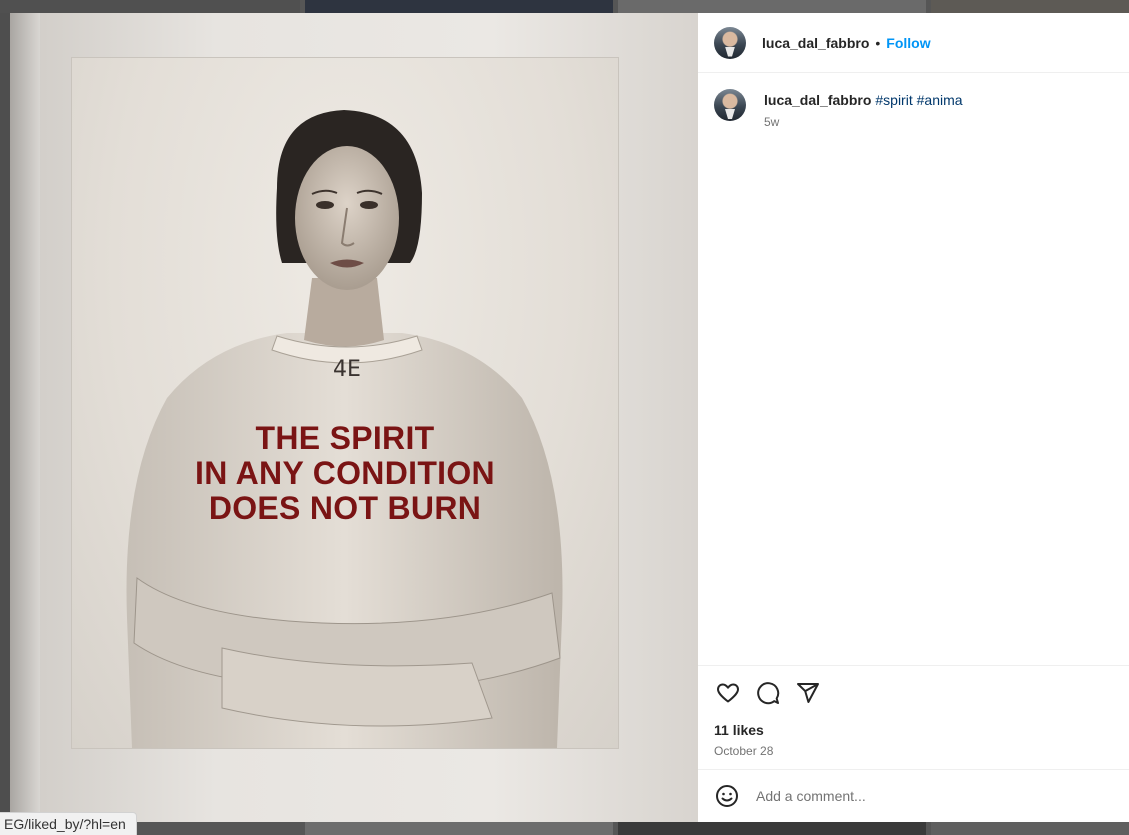 The width and height of the screenshot is (1129, 835). I want to click on paper-plane-icon, so click(808, 693).